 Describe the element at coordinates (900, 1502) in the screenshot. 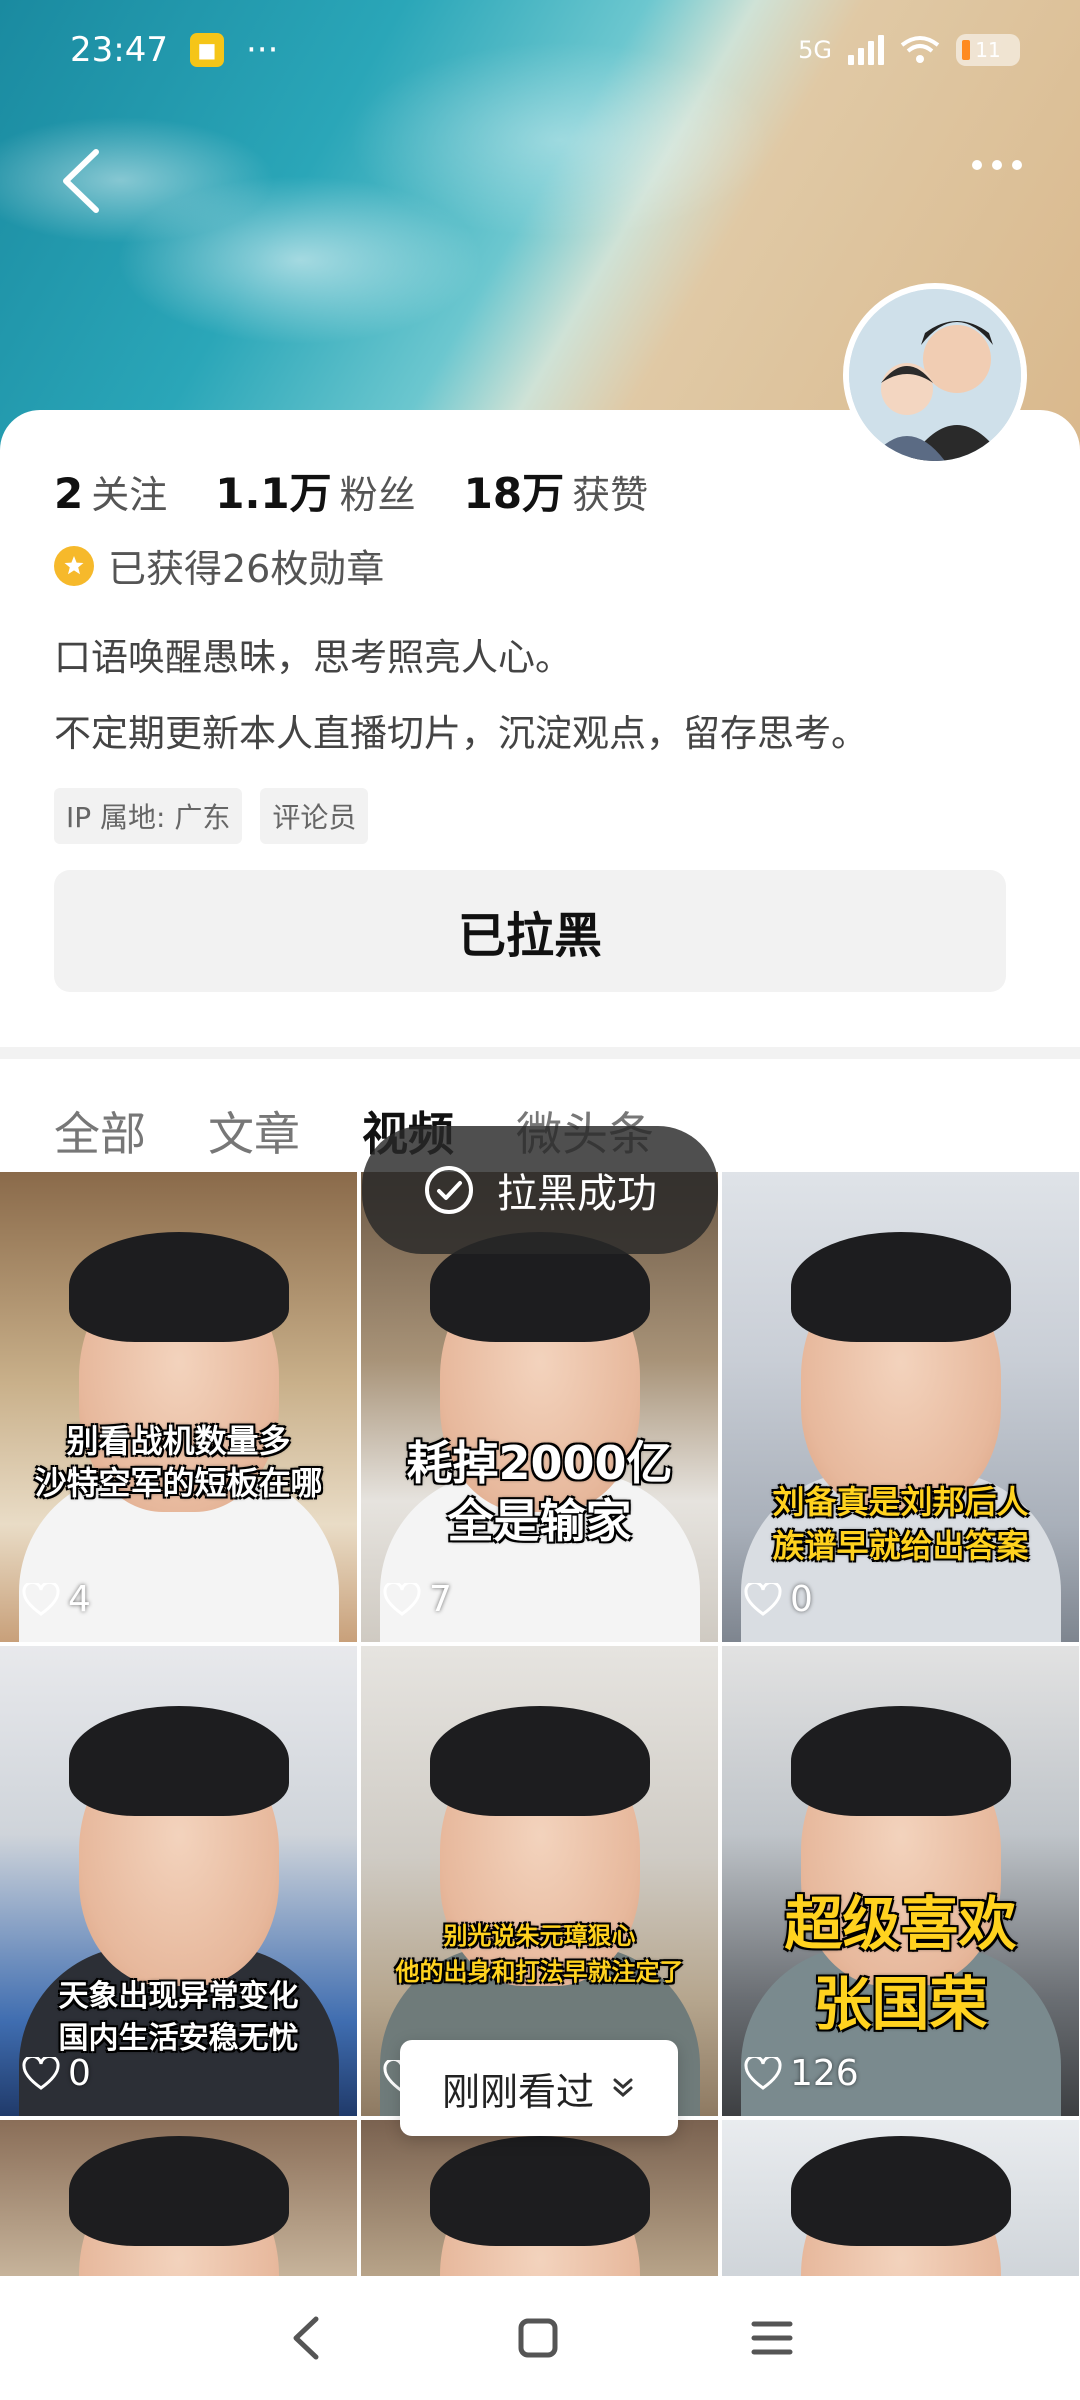

I see `video-caption: 刘备真是刘邦后人` at that location.